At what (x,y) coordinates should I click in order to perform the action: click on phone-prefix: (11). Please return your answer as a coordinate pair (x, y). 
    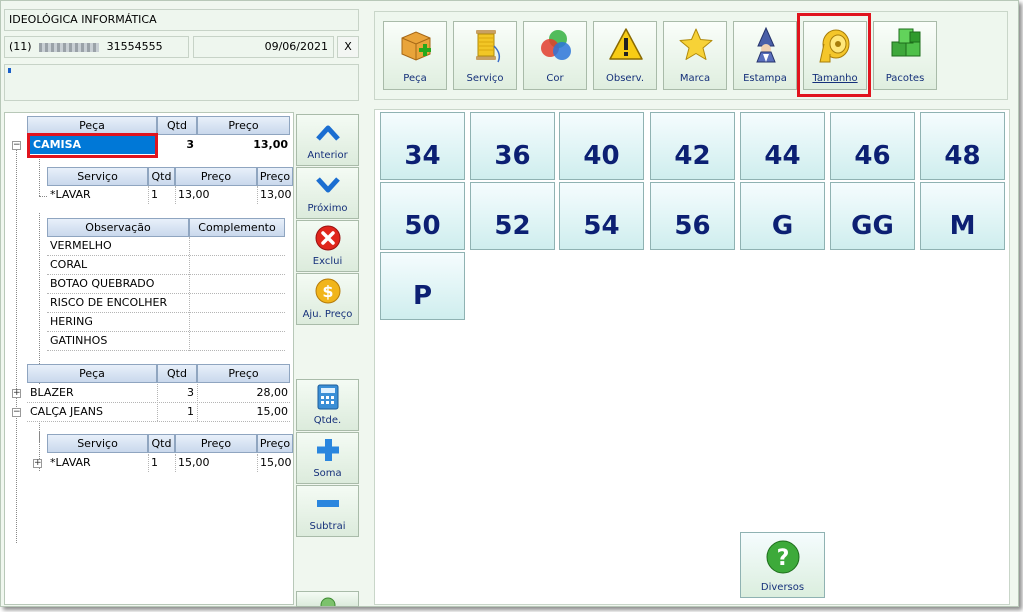
    Looking at the image, I should click on (20, 46).